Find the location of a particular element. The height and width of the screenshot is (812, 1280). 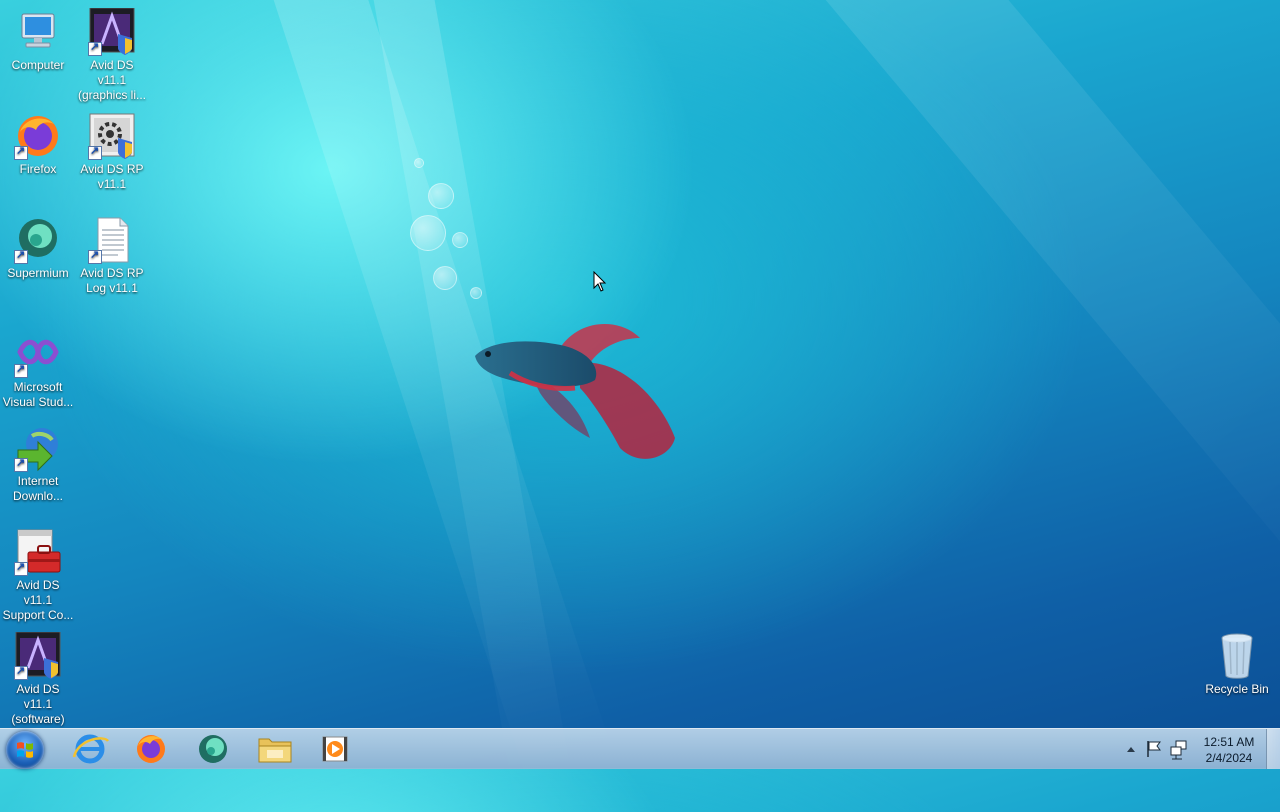

avid-ds-rp-icon is located at coordinates (112, 136).